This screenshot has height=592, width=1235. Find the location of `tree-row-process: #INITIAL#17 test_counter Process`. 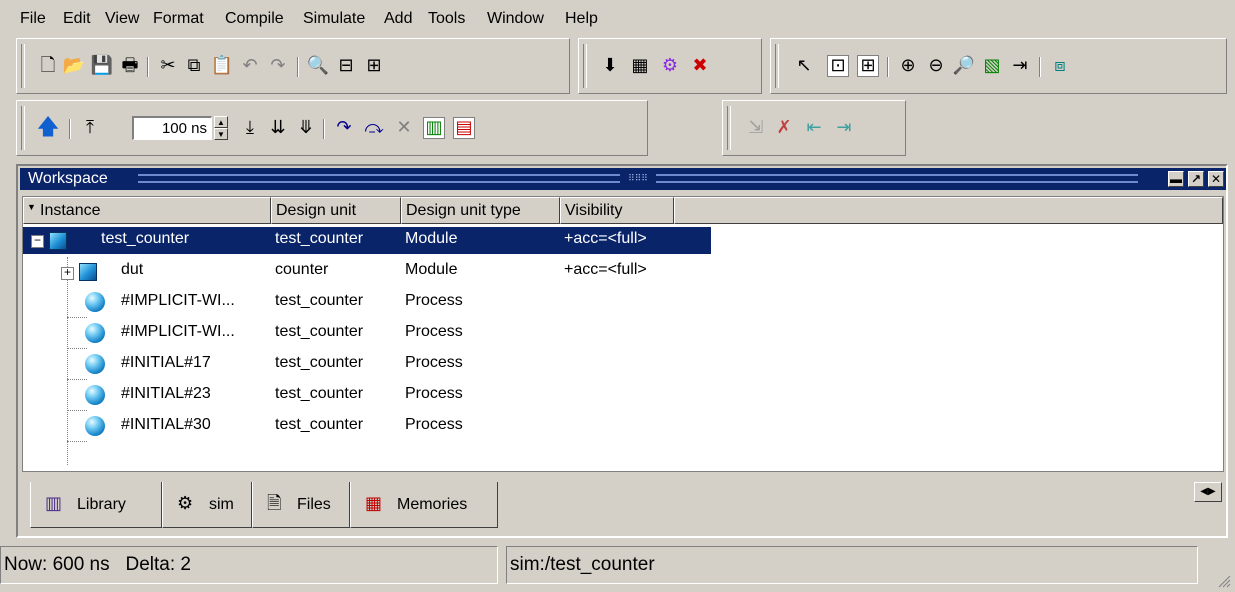

tree-row-process: #INITIAL#17 test_counter Process is located at coordinates (623, 364).